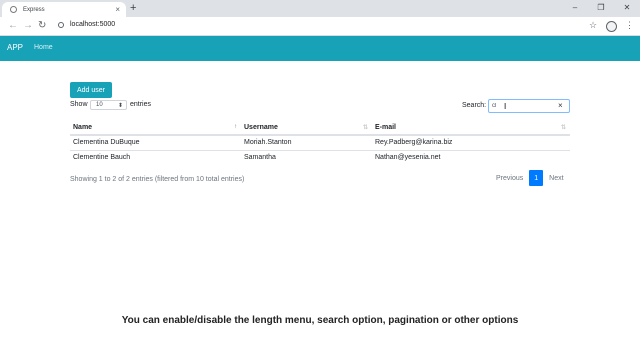  What do you see at coordinates (320, 8) in the screenshot?
I see `browser-tabstrip: Express × + – ❐ ✕` at bounding box center [320, 8].